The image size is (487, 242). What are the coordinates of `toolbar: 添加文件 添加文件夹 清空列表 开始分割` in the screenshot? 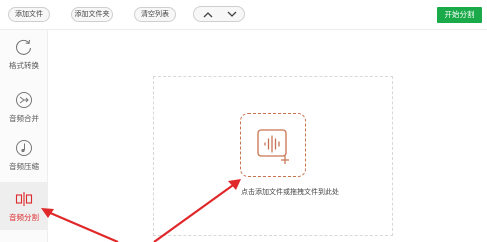 It's located at (243, 15).